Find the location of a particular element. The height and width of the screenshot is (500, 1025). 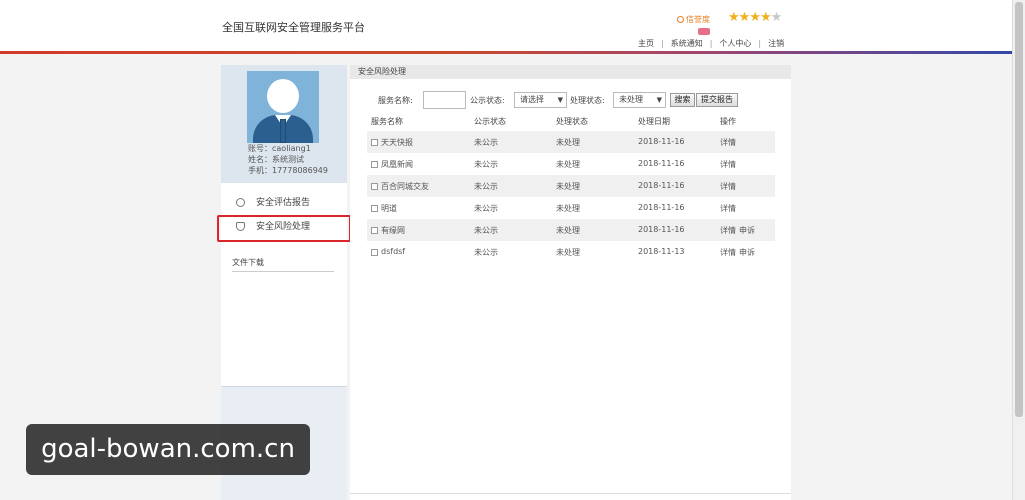

name-text: 姓名：系统测试 is located at coordinates (276, 159).